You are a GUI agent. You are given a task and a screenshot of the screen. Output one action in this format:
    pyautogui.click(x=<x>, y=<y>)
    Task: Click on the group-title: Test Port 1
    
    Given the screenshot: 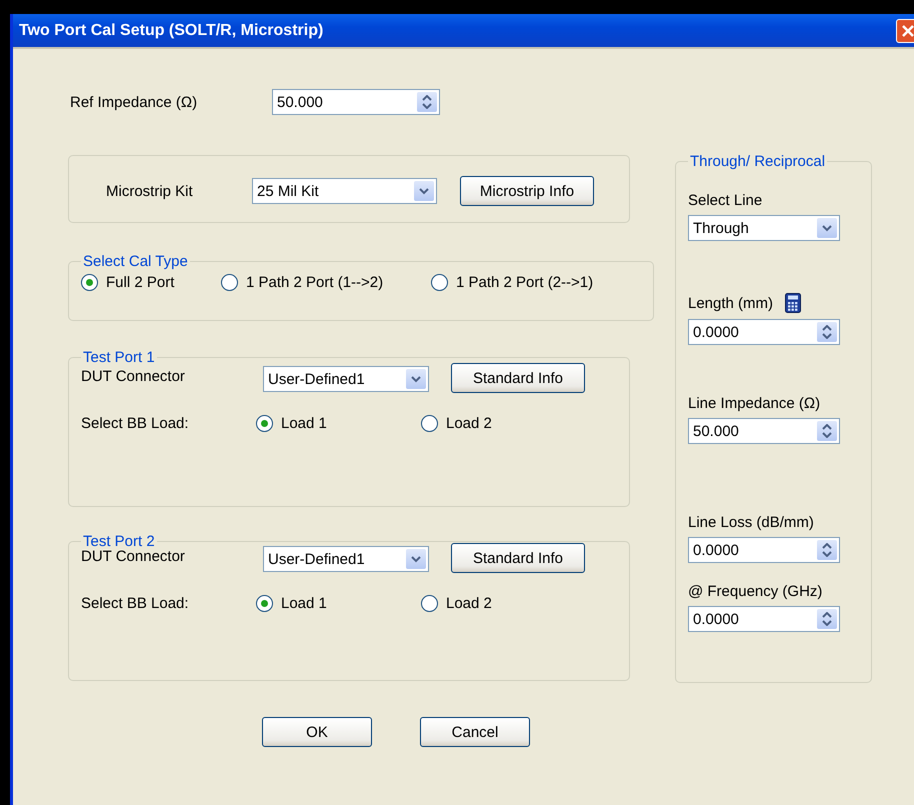 What is the action you would take?
    pyautogui.click(x=119, y=357)
    